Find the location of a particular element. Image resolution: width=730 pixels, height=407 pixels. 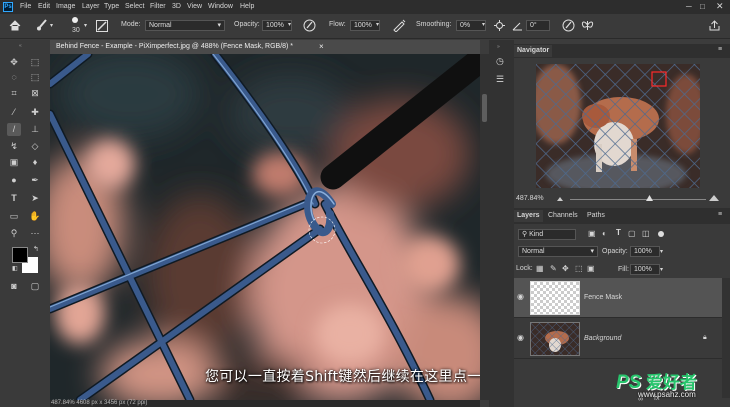

lock-artboard-icon: ⬚ is located at coordinates (579, 268).